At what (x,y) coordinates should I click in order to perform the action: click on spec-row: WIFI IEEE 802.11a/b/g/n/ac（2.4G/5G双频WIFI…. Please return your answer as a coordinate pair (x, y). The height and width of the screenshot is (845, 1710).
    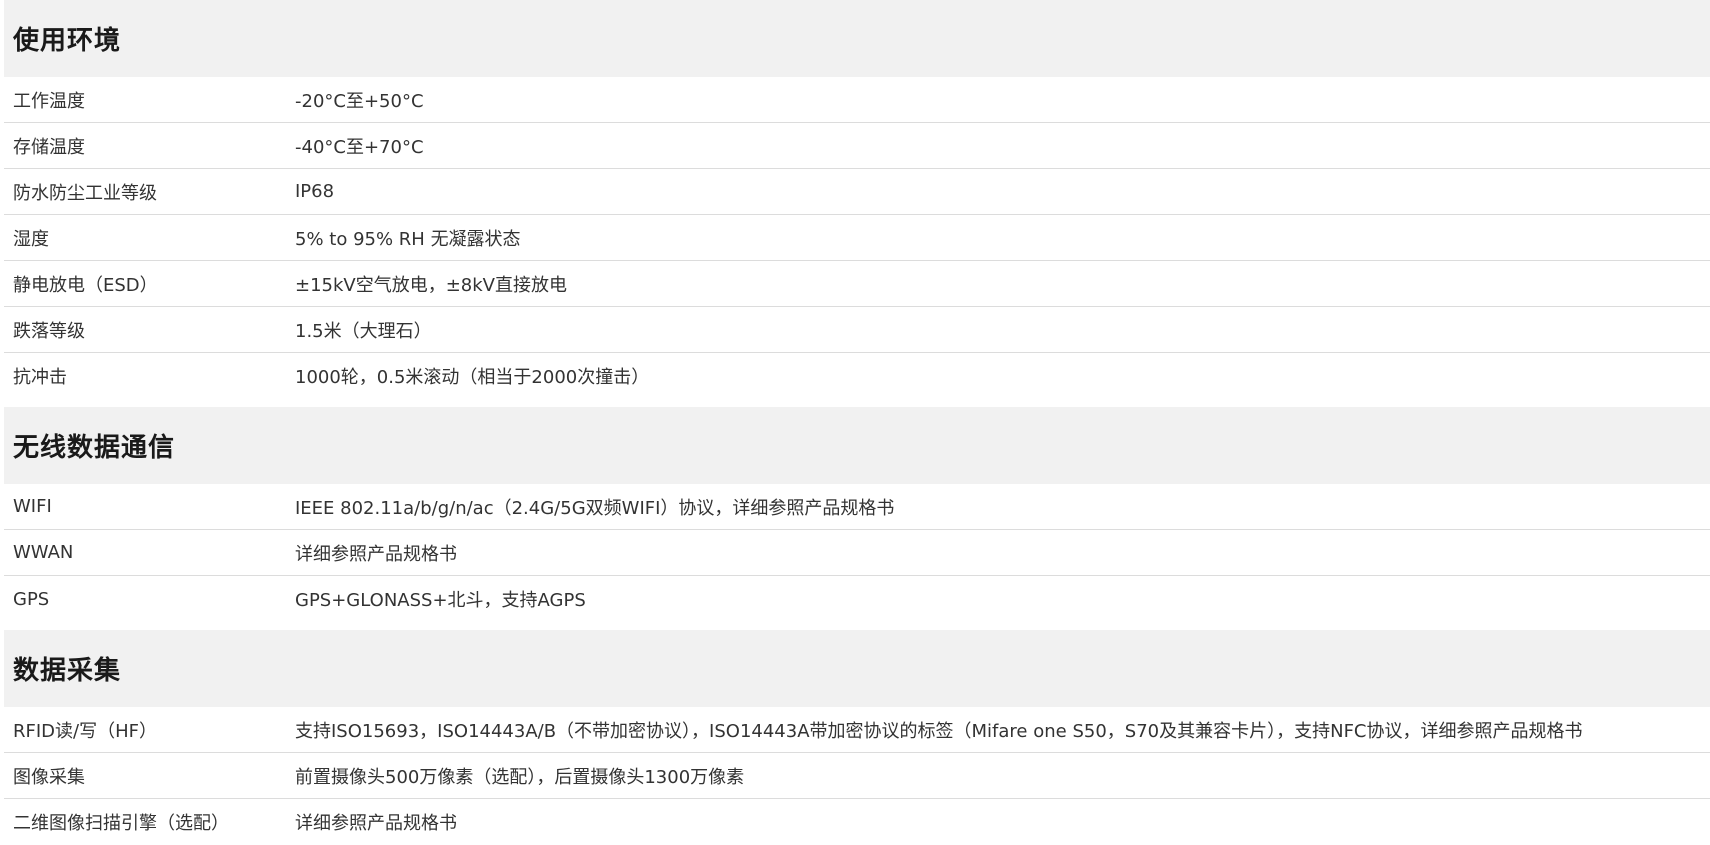
    Looking at the image, I should click on (857, 507).